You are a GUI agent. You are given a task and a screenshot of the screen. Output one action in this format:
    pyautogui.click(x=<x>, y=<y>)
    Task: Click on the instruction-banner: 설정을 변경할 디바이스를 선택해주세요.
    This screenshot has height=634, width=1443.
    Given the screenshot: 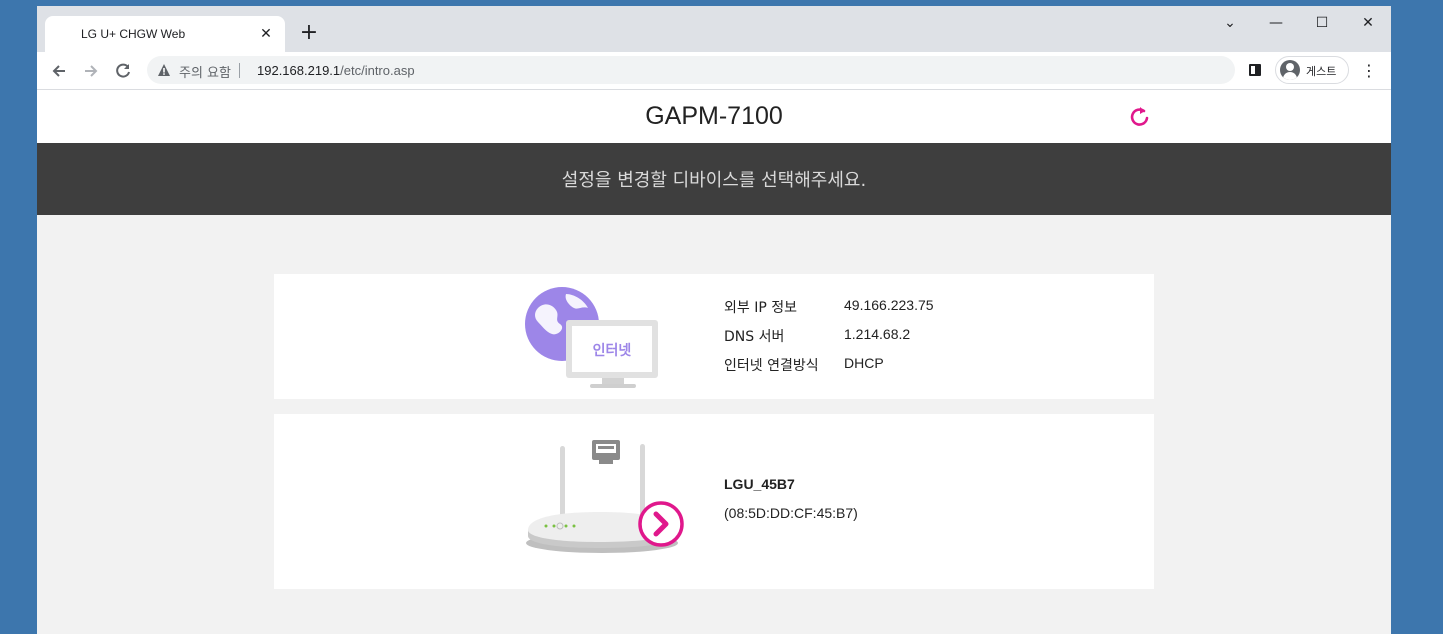 What is the action you would take?
    pyautogui.click(x=714, y=179)
    